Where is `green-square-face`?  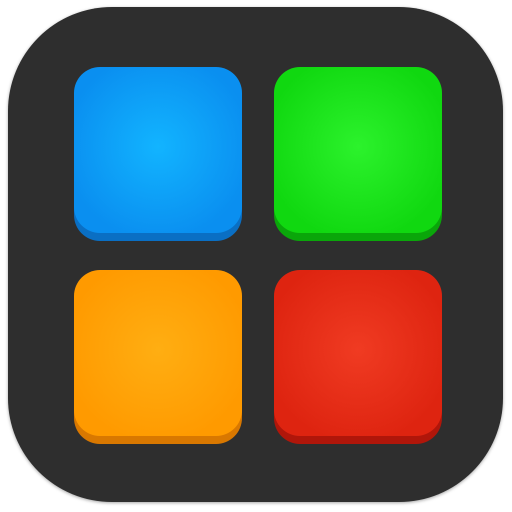 green-square-face is located at coordinates (358, 150).